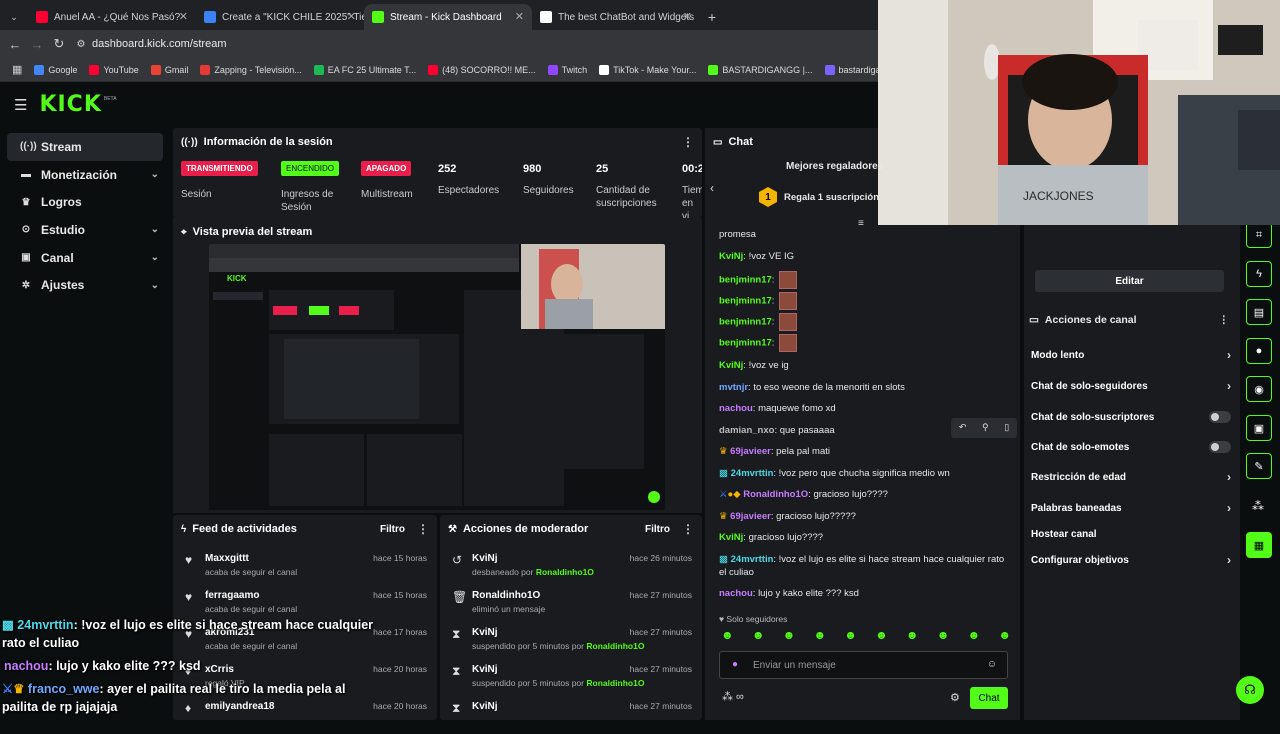 This screenshot has width=1280, height=734. I want to click on collapse-handle-icon: ≡, so click(861, 223).